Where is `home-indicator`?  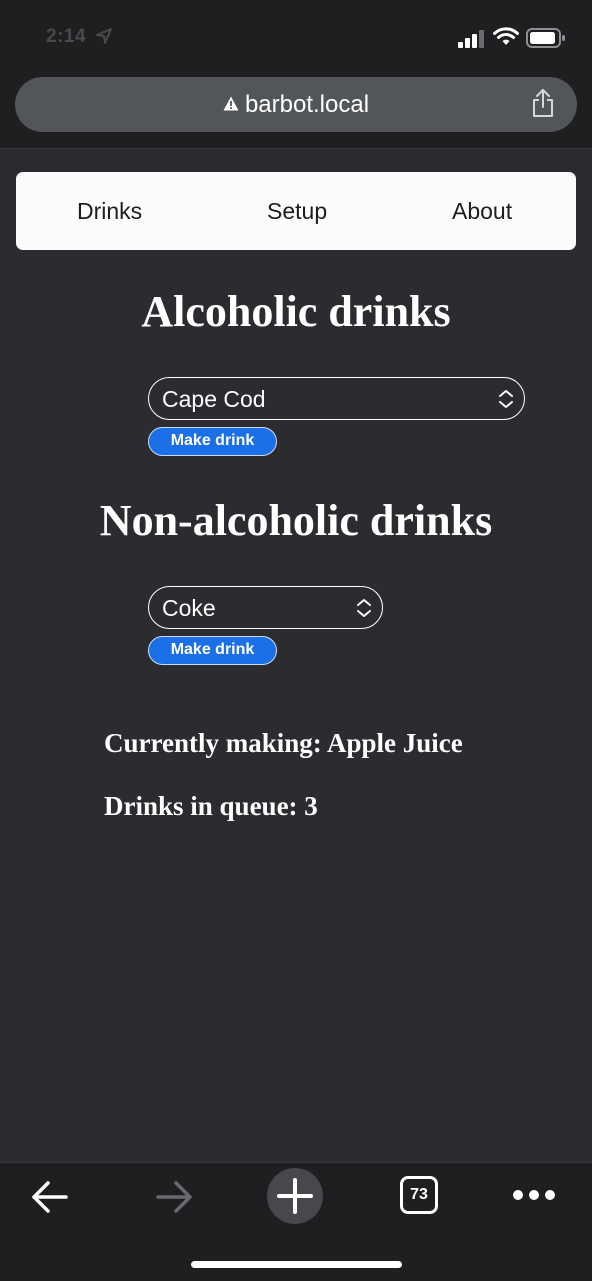
home-indicator is located at coordinates (296, 1264).